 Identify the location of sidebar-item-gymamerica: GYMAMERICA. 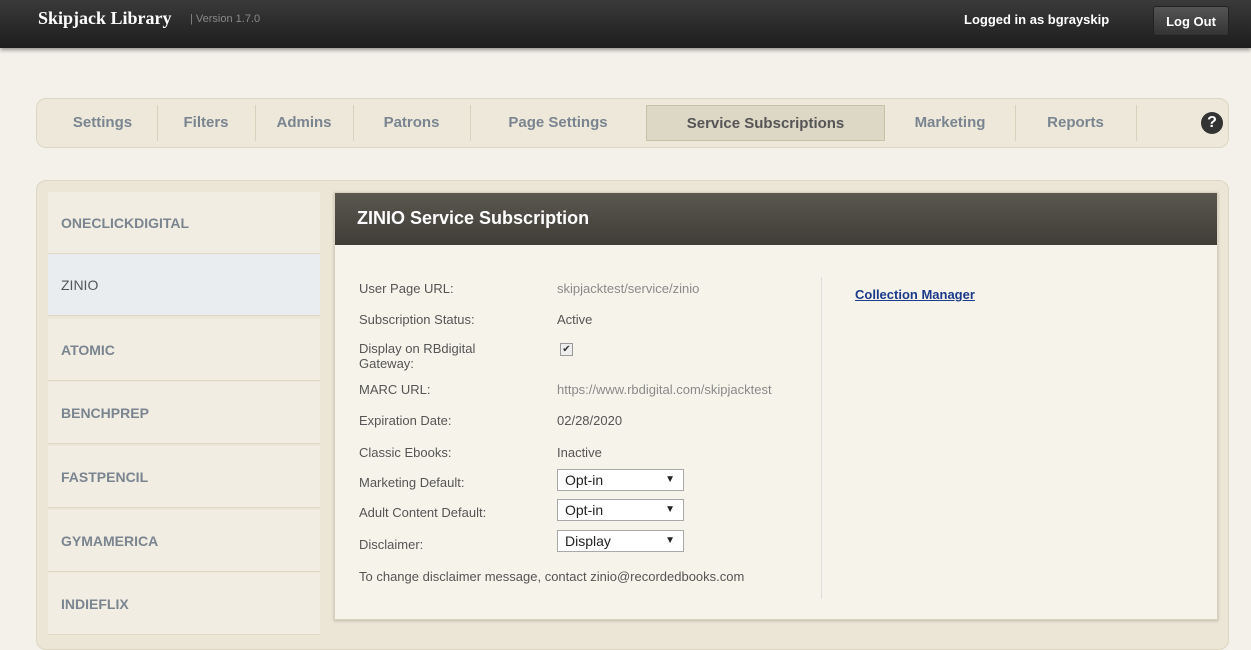
(184, 541).